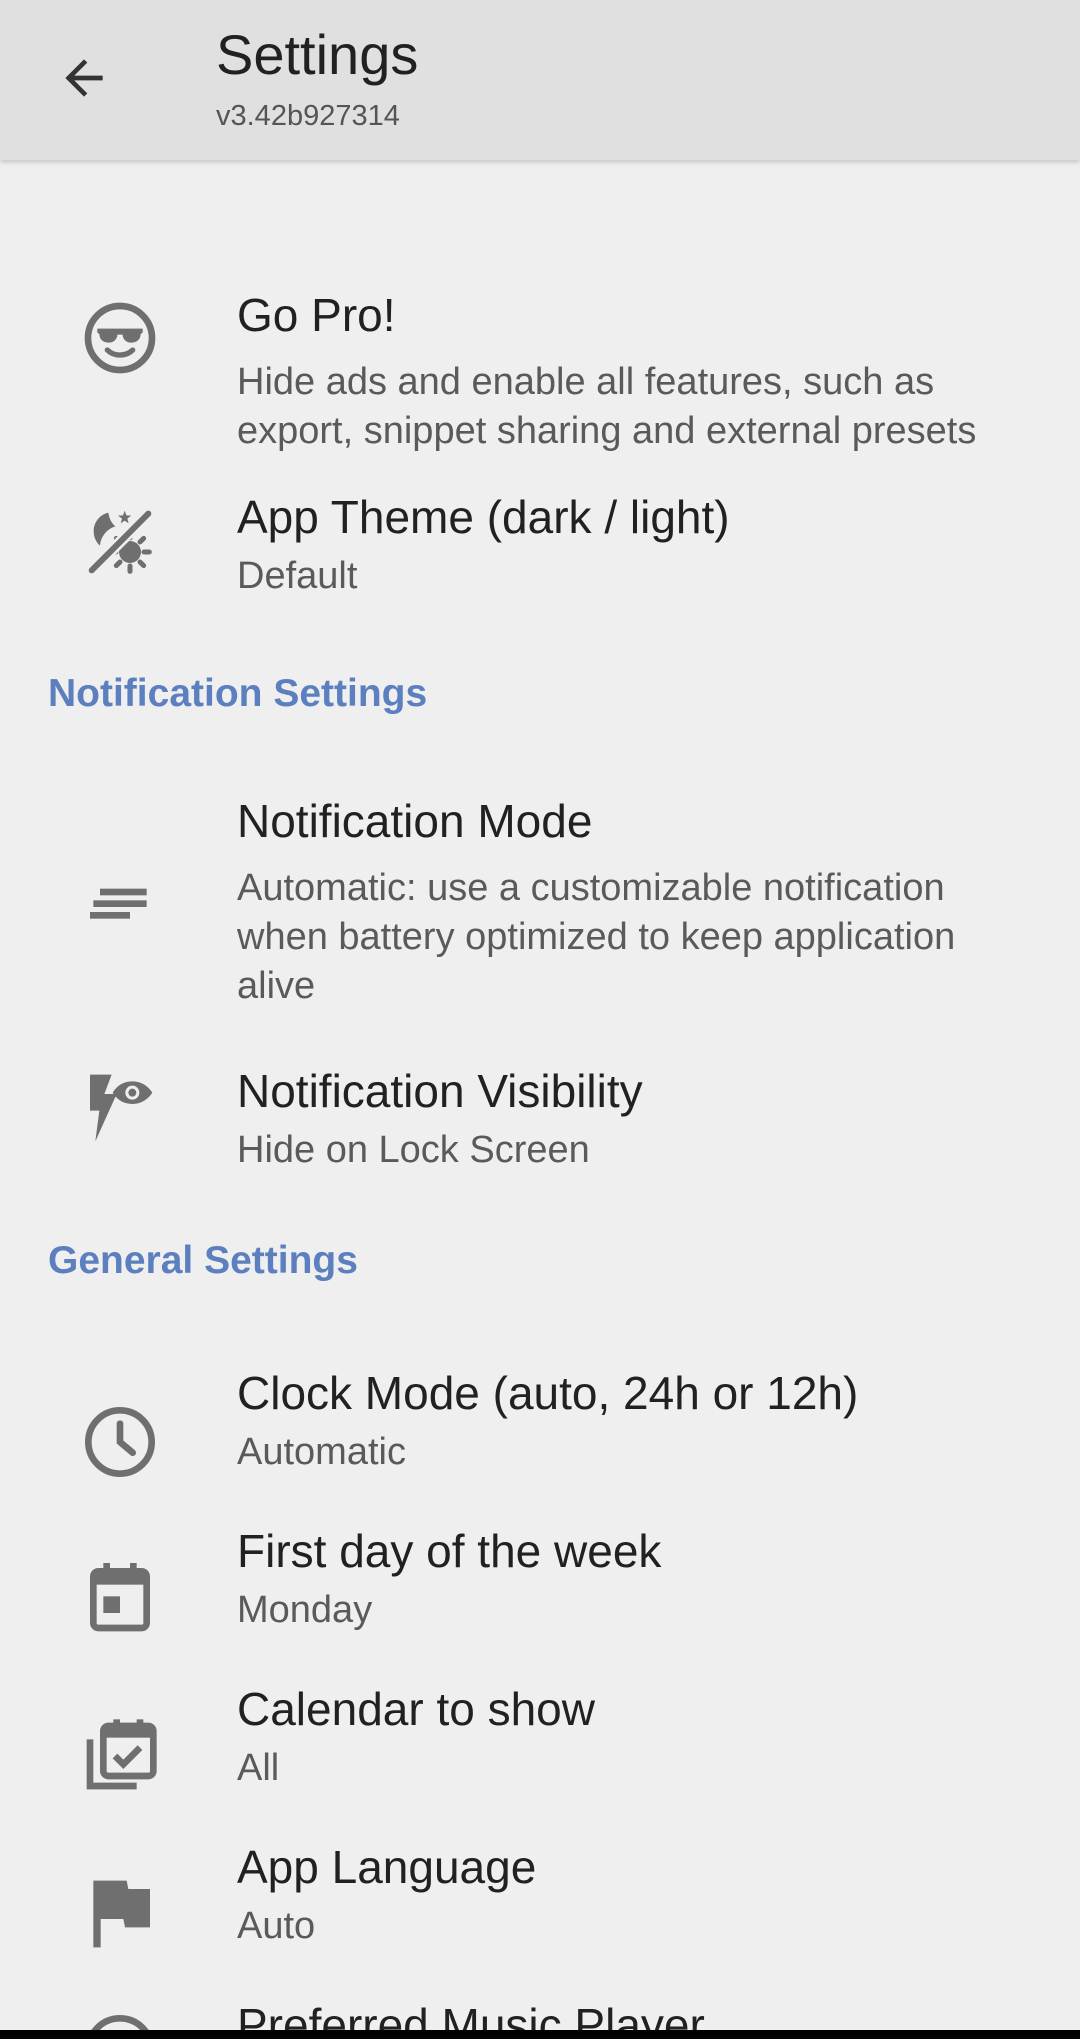 The image size is (1080, 2039). Describe the element at coordinates (120, 542) in the screenshot. I see `theme-icon` at that location.